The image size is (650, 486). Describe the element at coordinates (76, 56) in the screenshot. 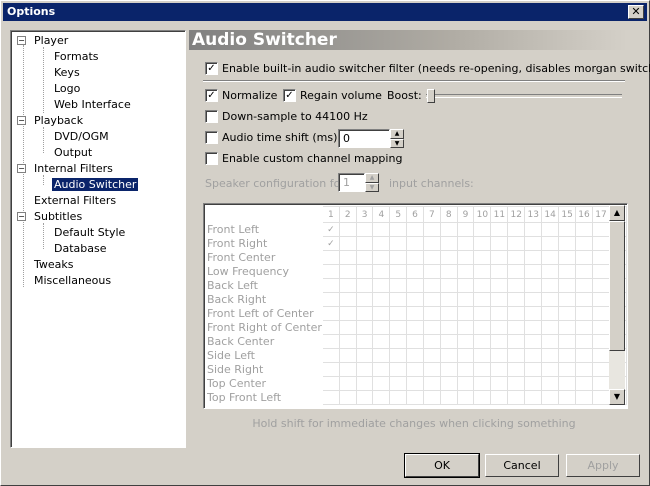

I see `tree-item-formats: Formats` at that location.